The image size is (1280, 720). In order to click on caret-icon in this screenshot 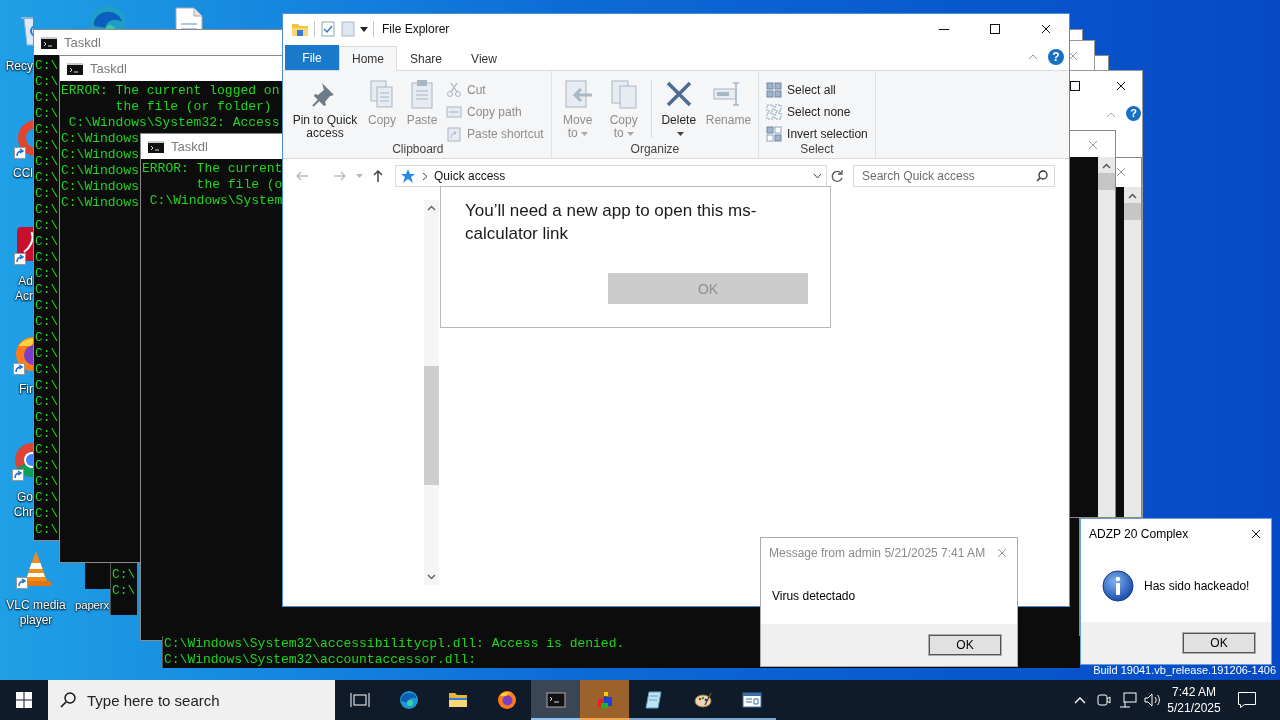, I will do `click(364, 29)`.